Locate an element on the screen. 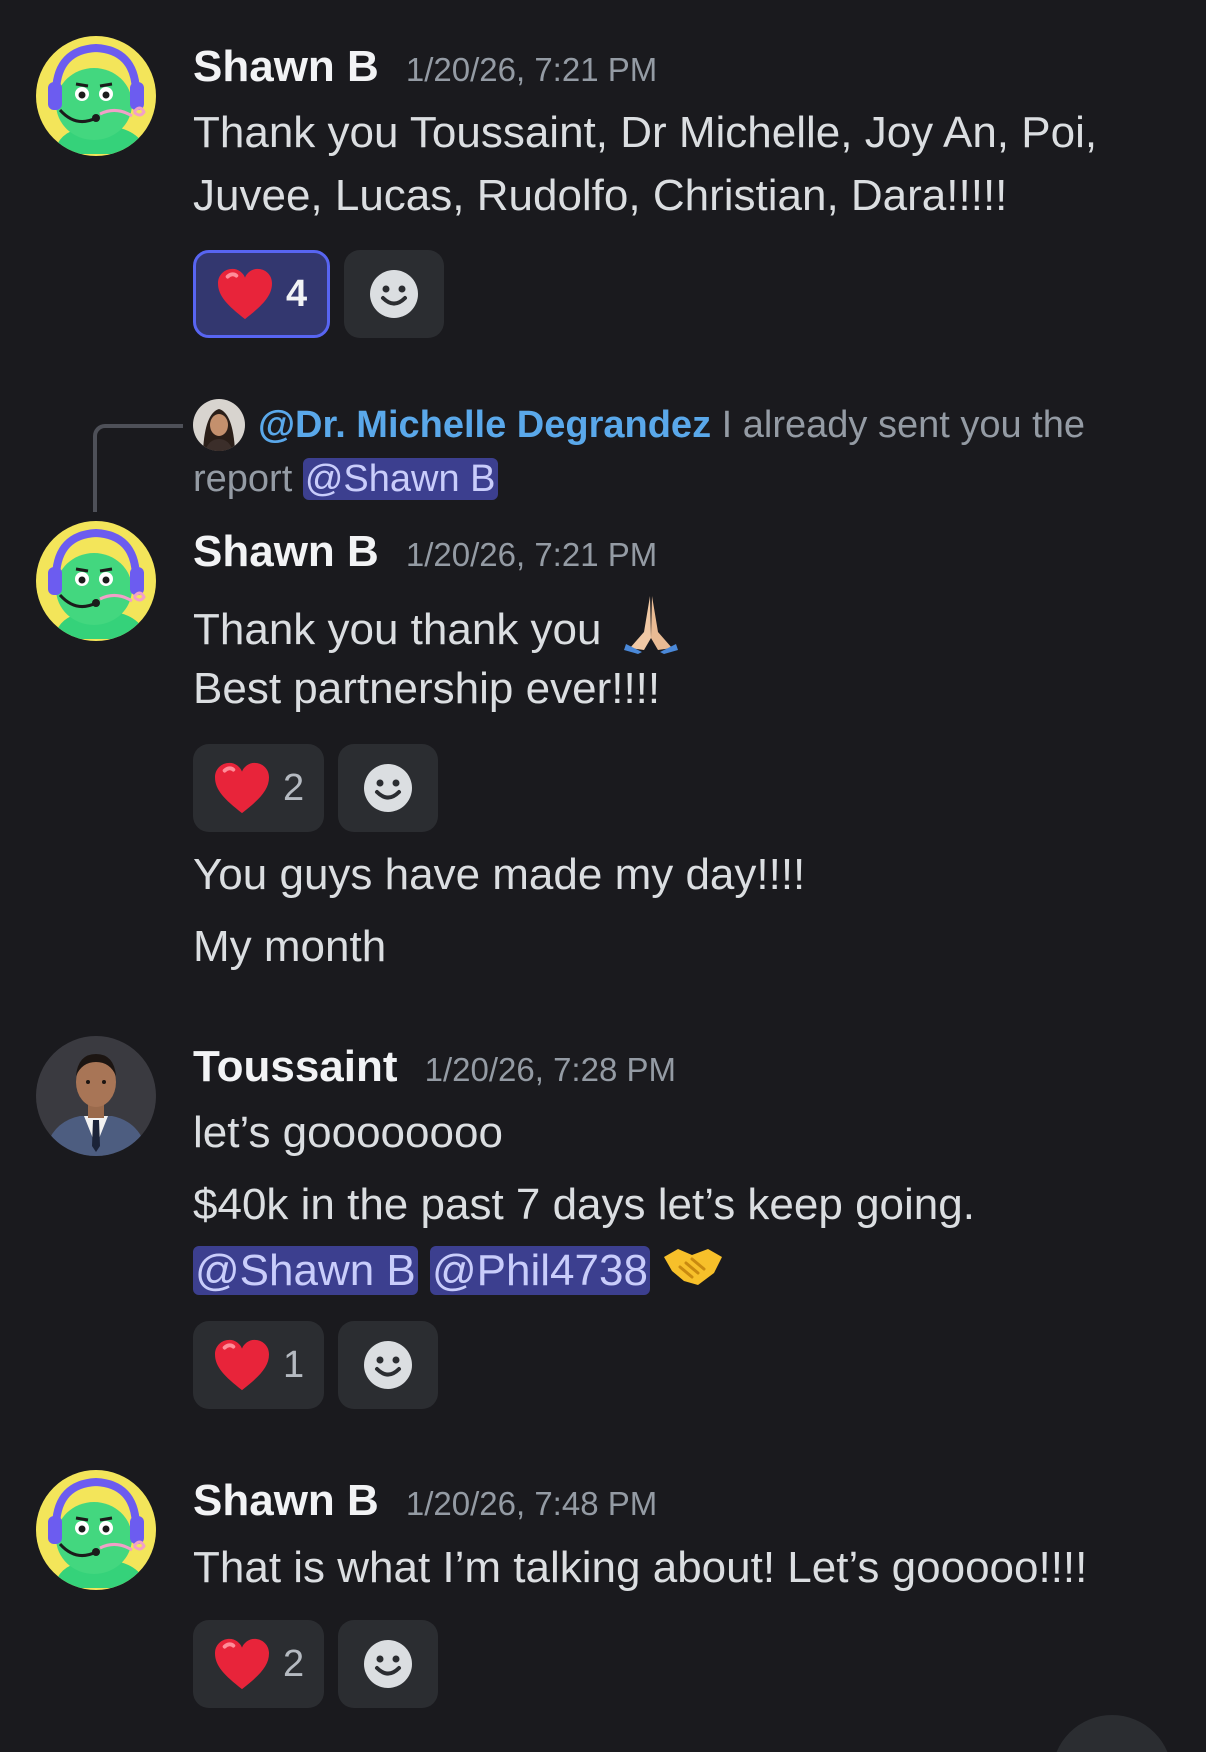 Image resolution: width=1206 pixels, height=1752 pixels. reaction-count: 1 is located at coordinates (294, 1364).